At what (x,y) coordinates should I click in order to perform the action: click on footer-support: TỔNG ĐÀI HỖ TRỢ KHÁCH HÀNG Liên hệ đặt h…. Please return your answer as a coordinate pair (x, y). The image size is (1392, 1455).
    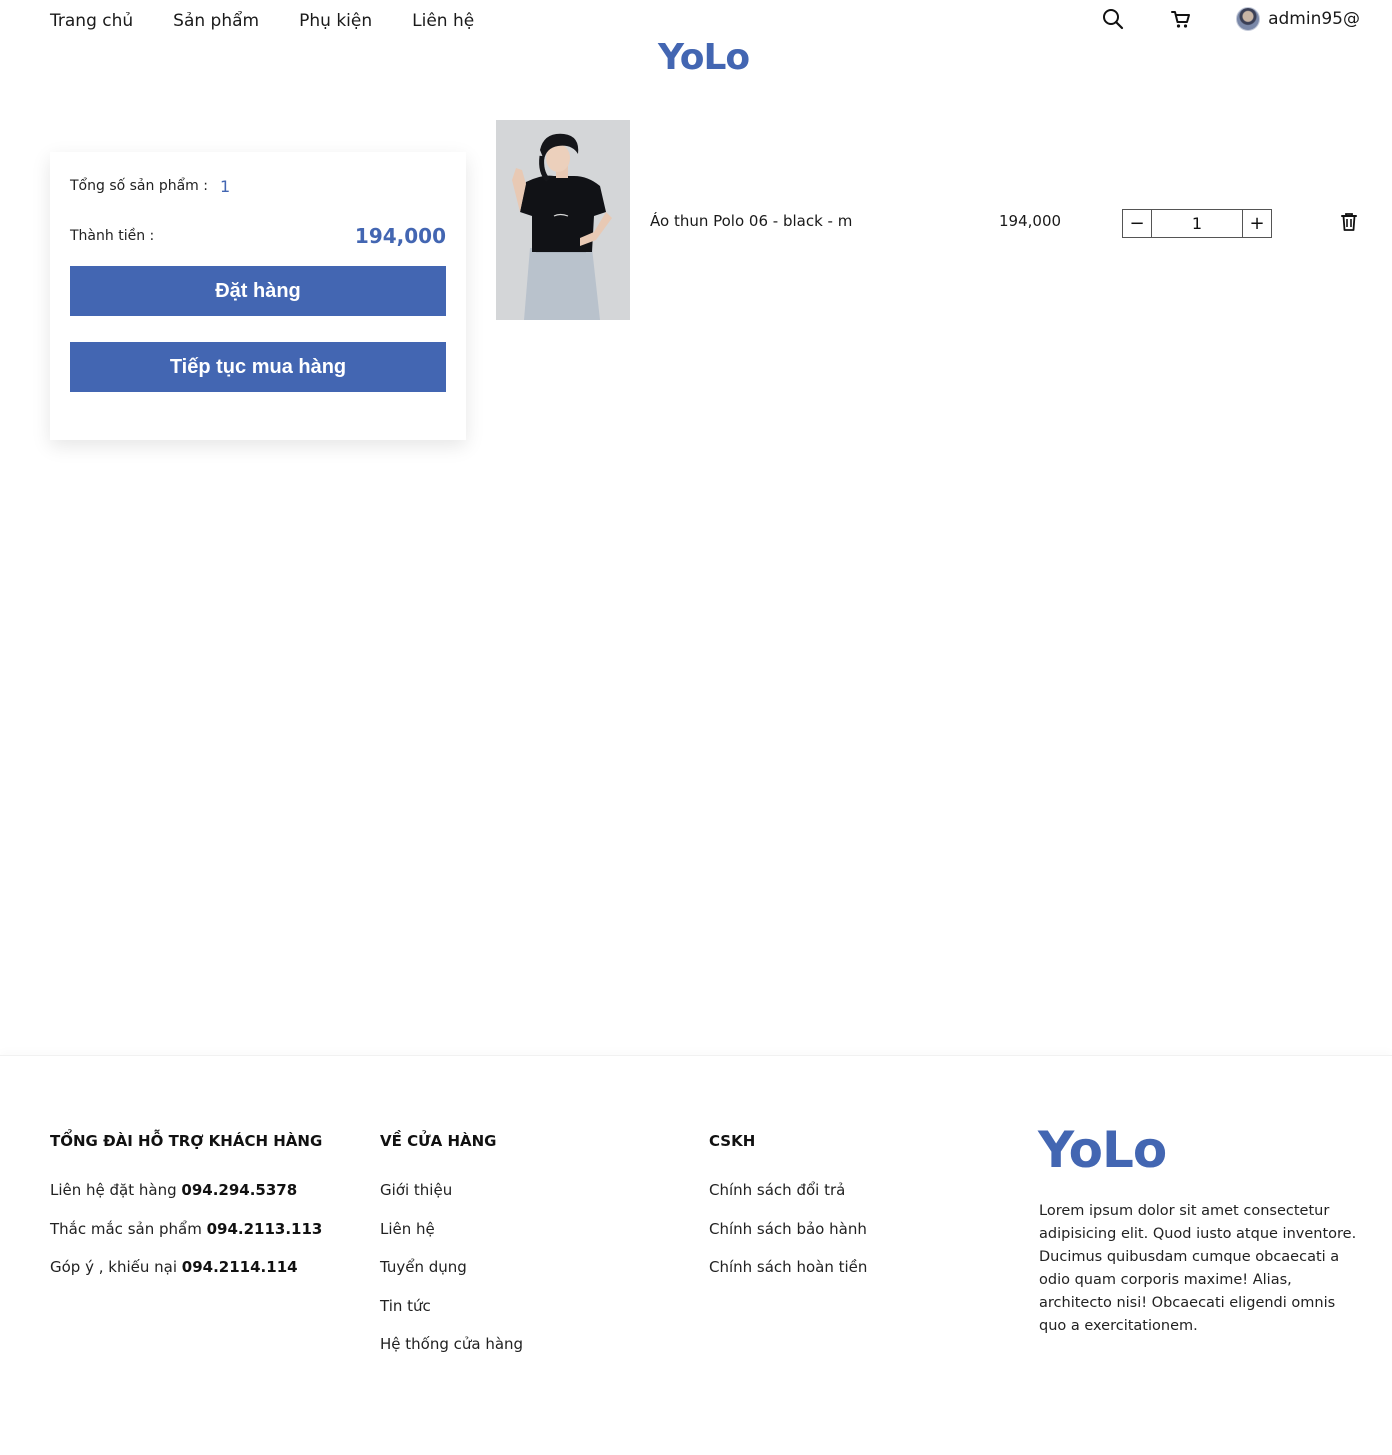
    Looking at the image, I should click on (186, 1213).